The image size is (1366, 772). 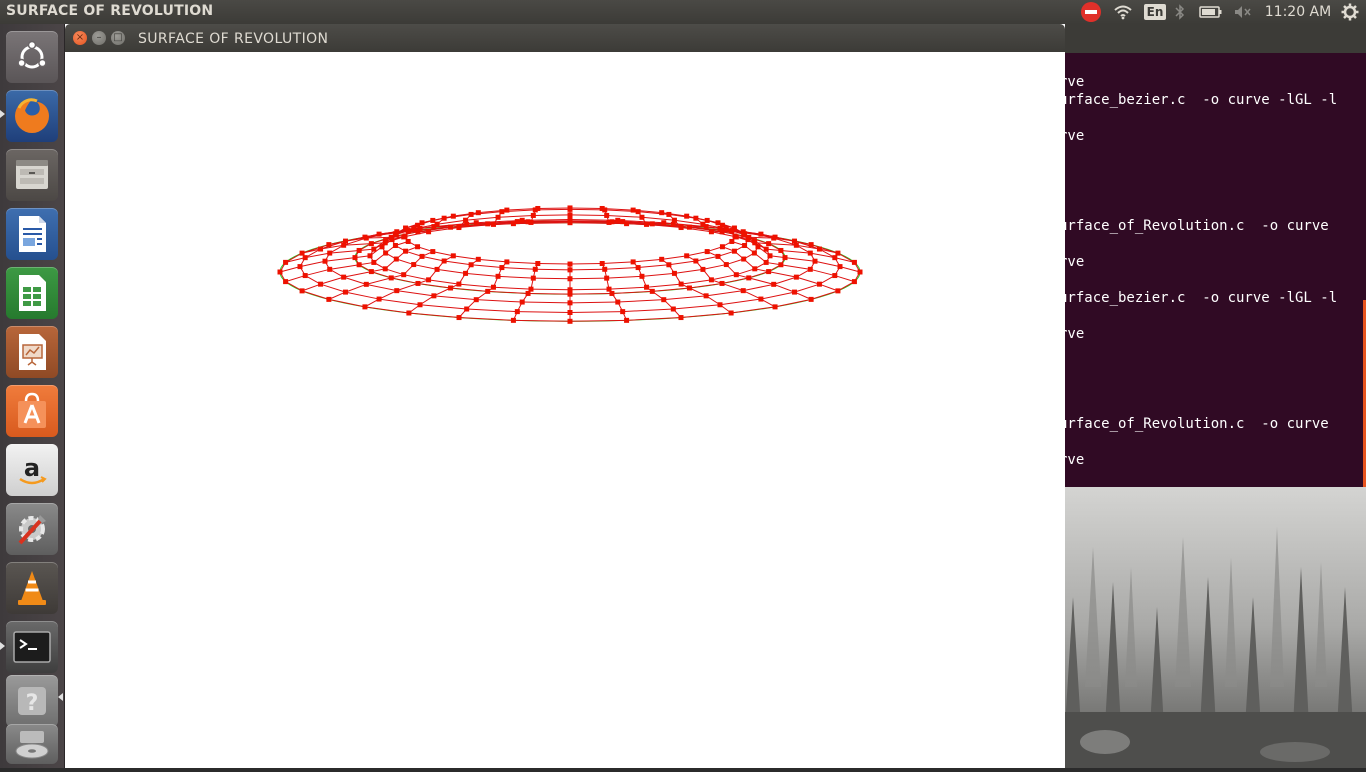 What do you see at coordinates (1350, 12) in the screenshot?
I see `session-gear-icon` at bounding box center [1350, 12].